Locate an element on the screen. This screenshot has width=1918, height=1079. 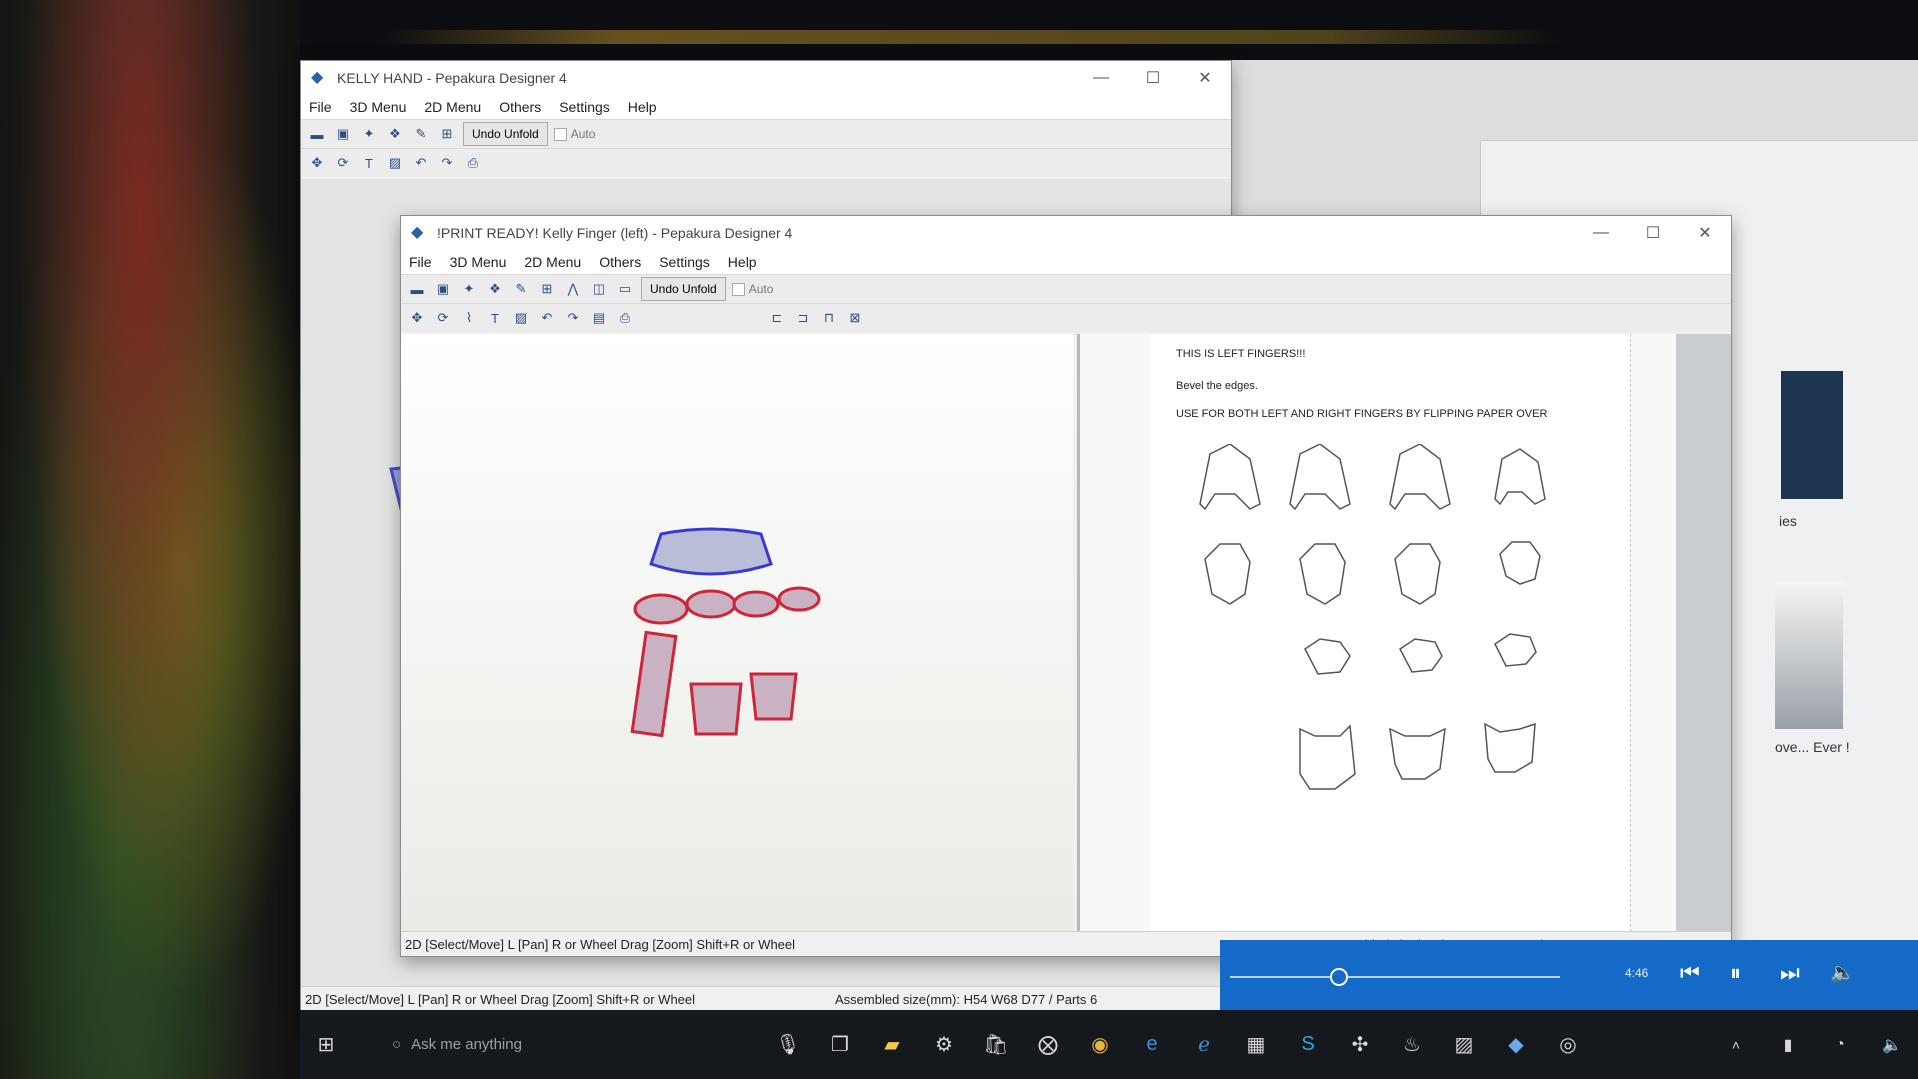
align-center-icon: ⊐ is located at coordinates (803, 318).